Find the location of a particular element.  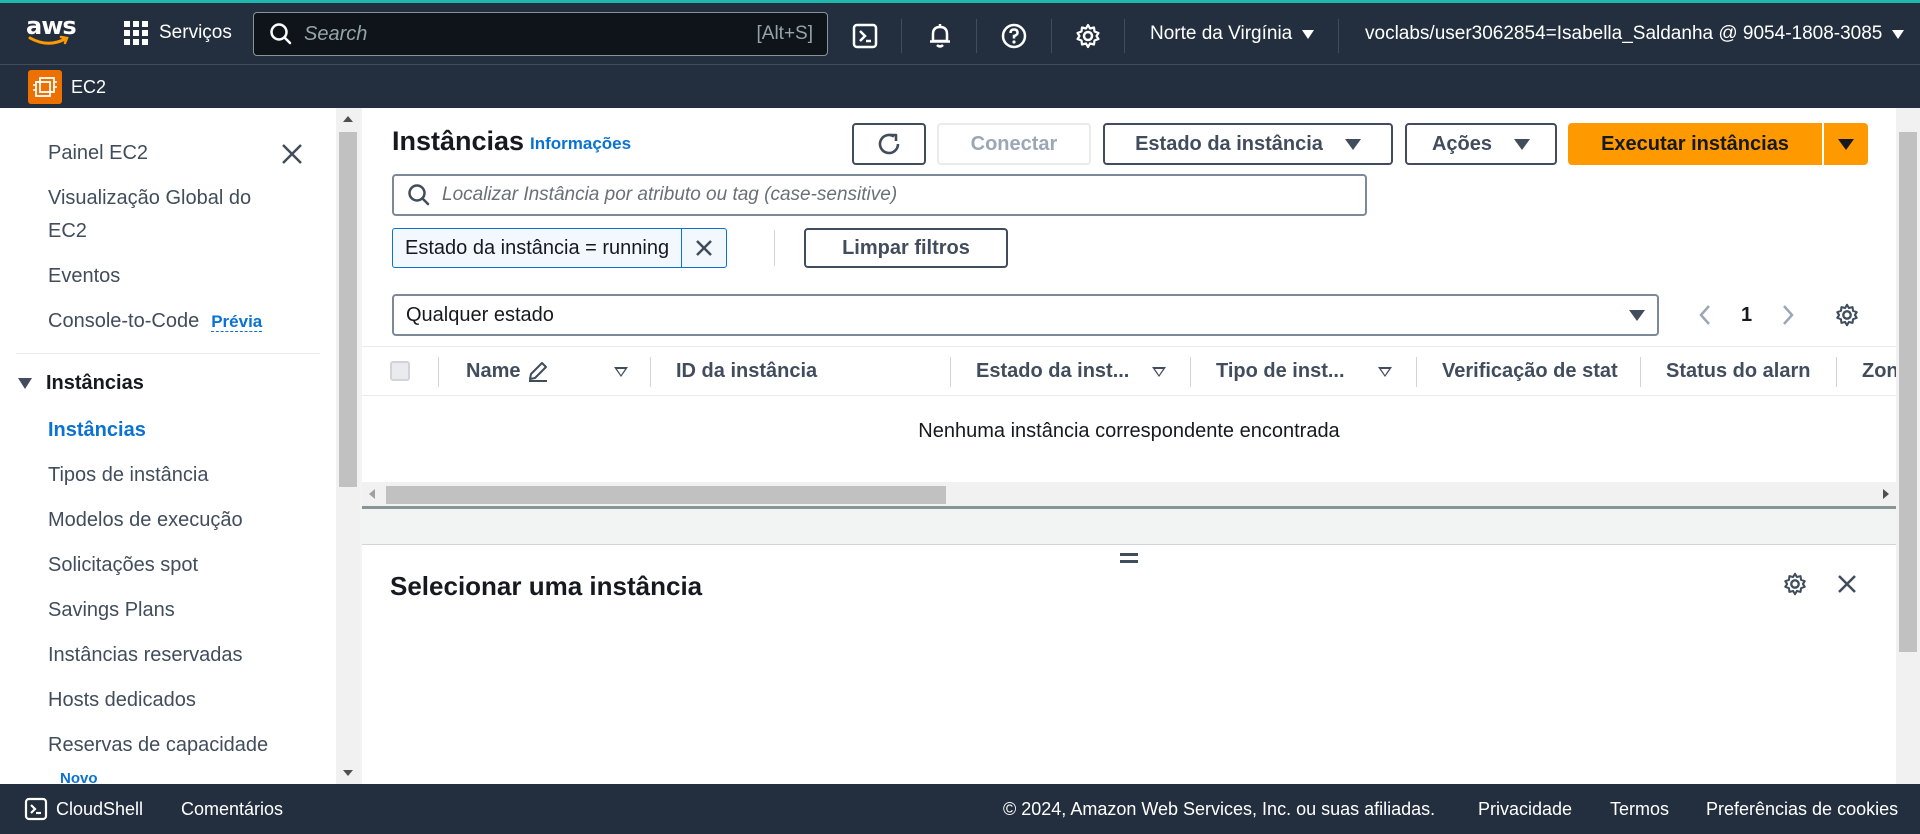

scroll-right-icon is located at coordinates (1886, 494).